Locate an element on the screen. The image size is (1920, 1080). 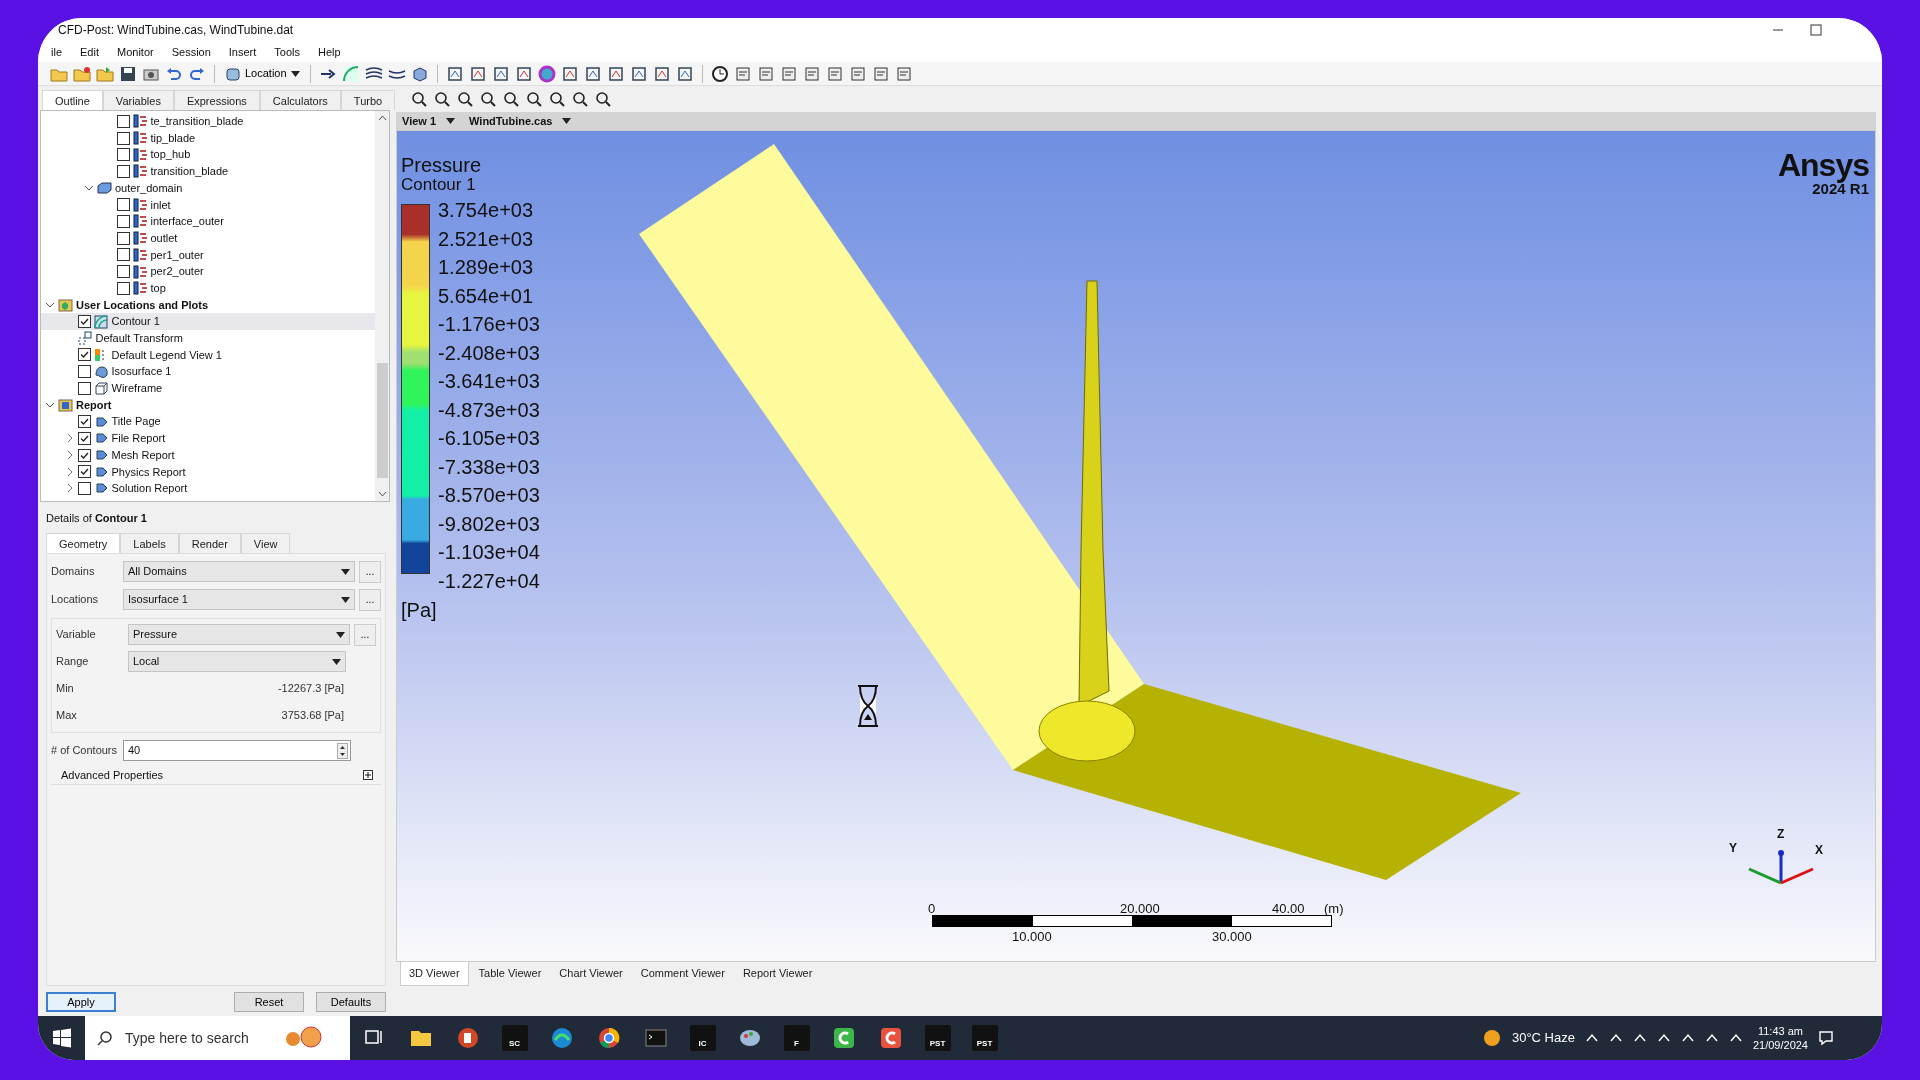
notification-icon is located at coordinates (1826, 1038).